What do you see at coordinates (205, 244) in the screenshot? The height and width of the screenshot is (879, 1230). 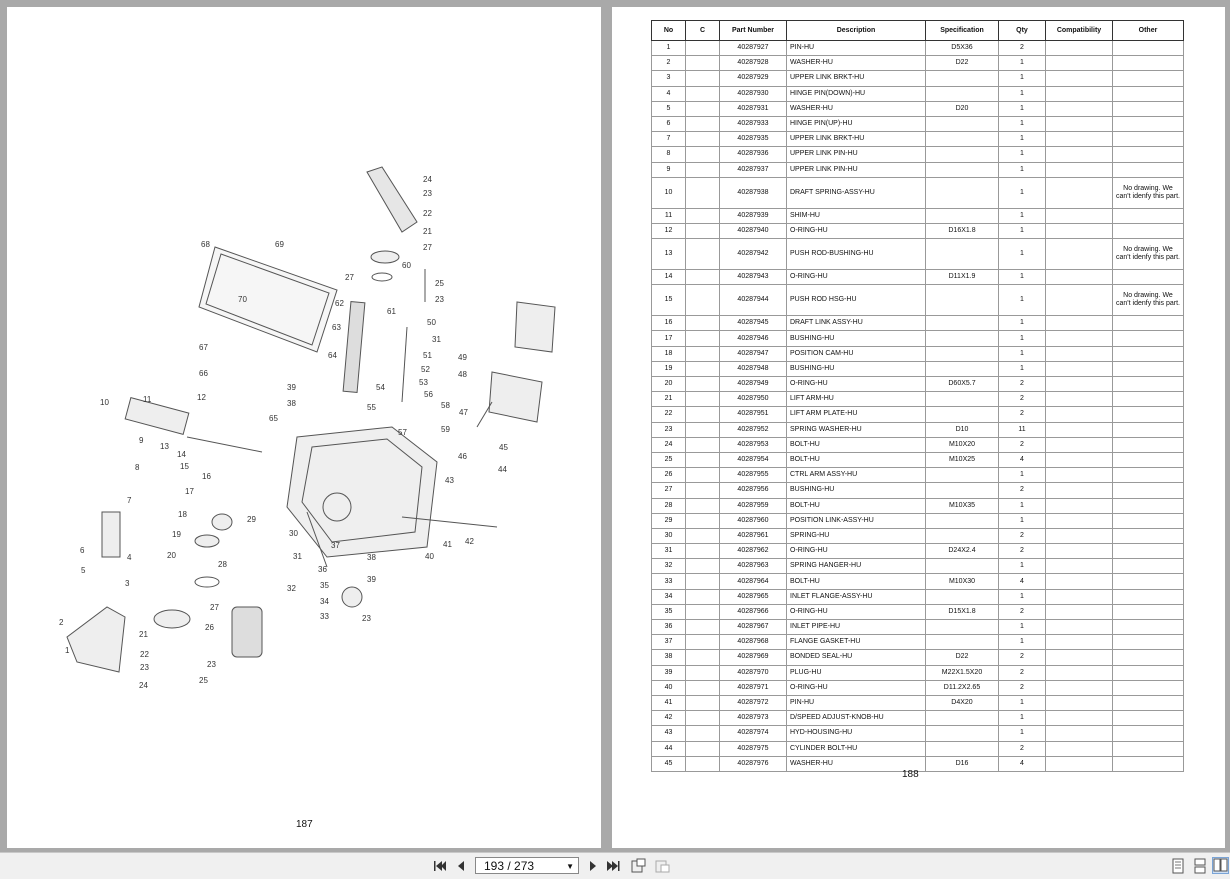 I see `callout-68: 68` at bounding box center [205, 244].